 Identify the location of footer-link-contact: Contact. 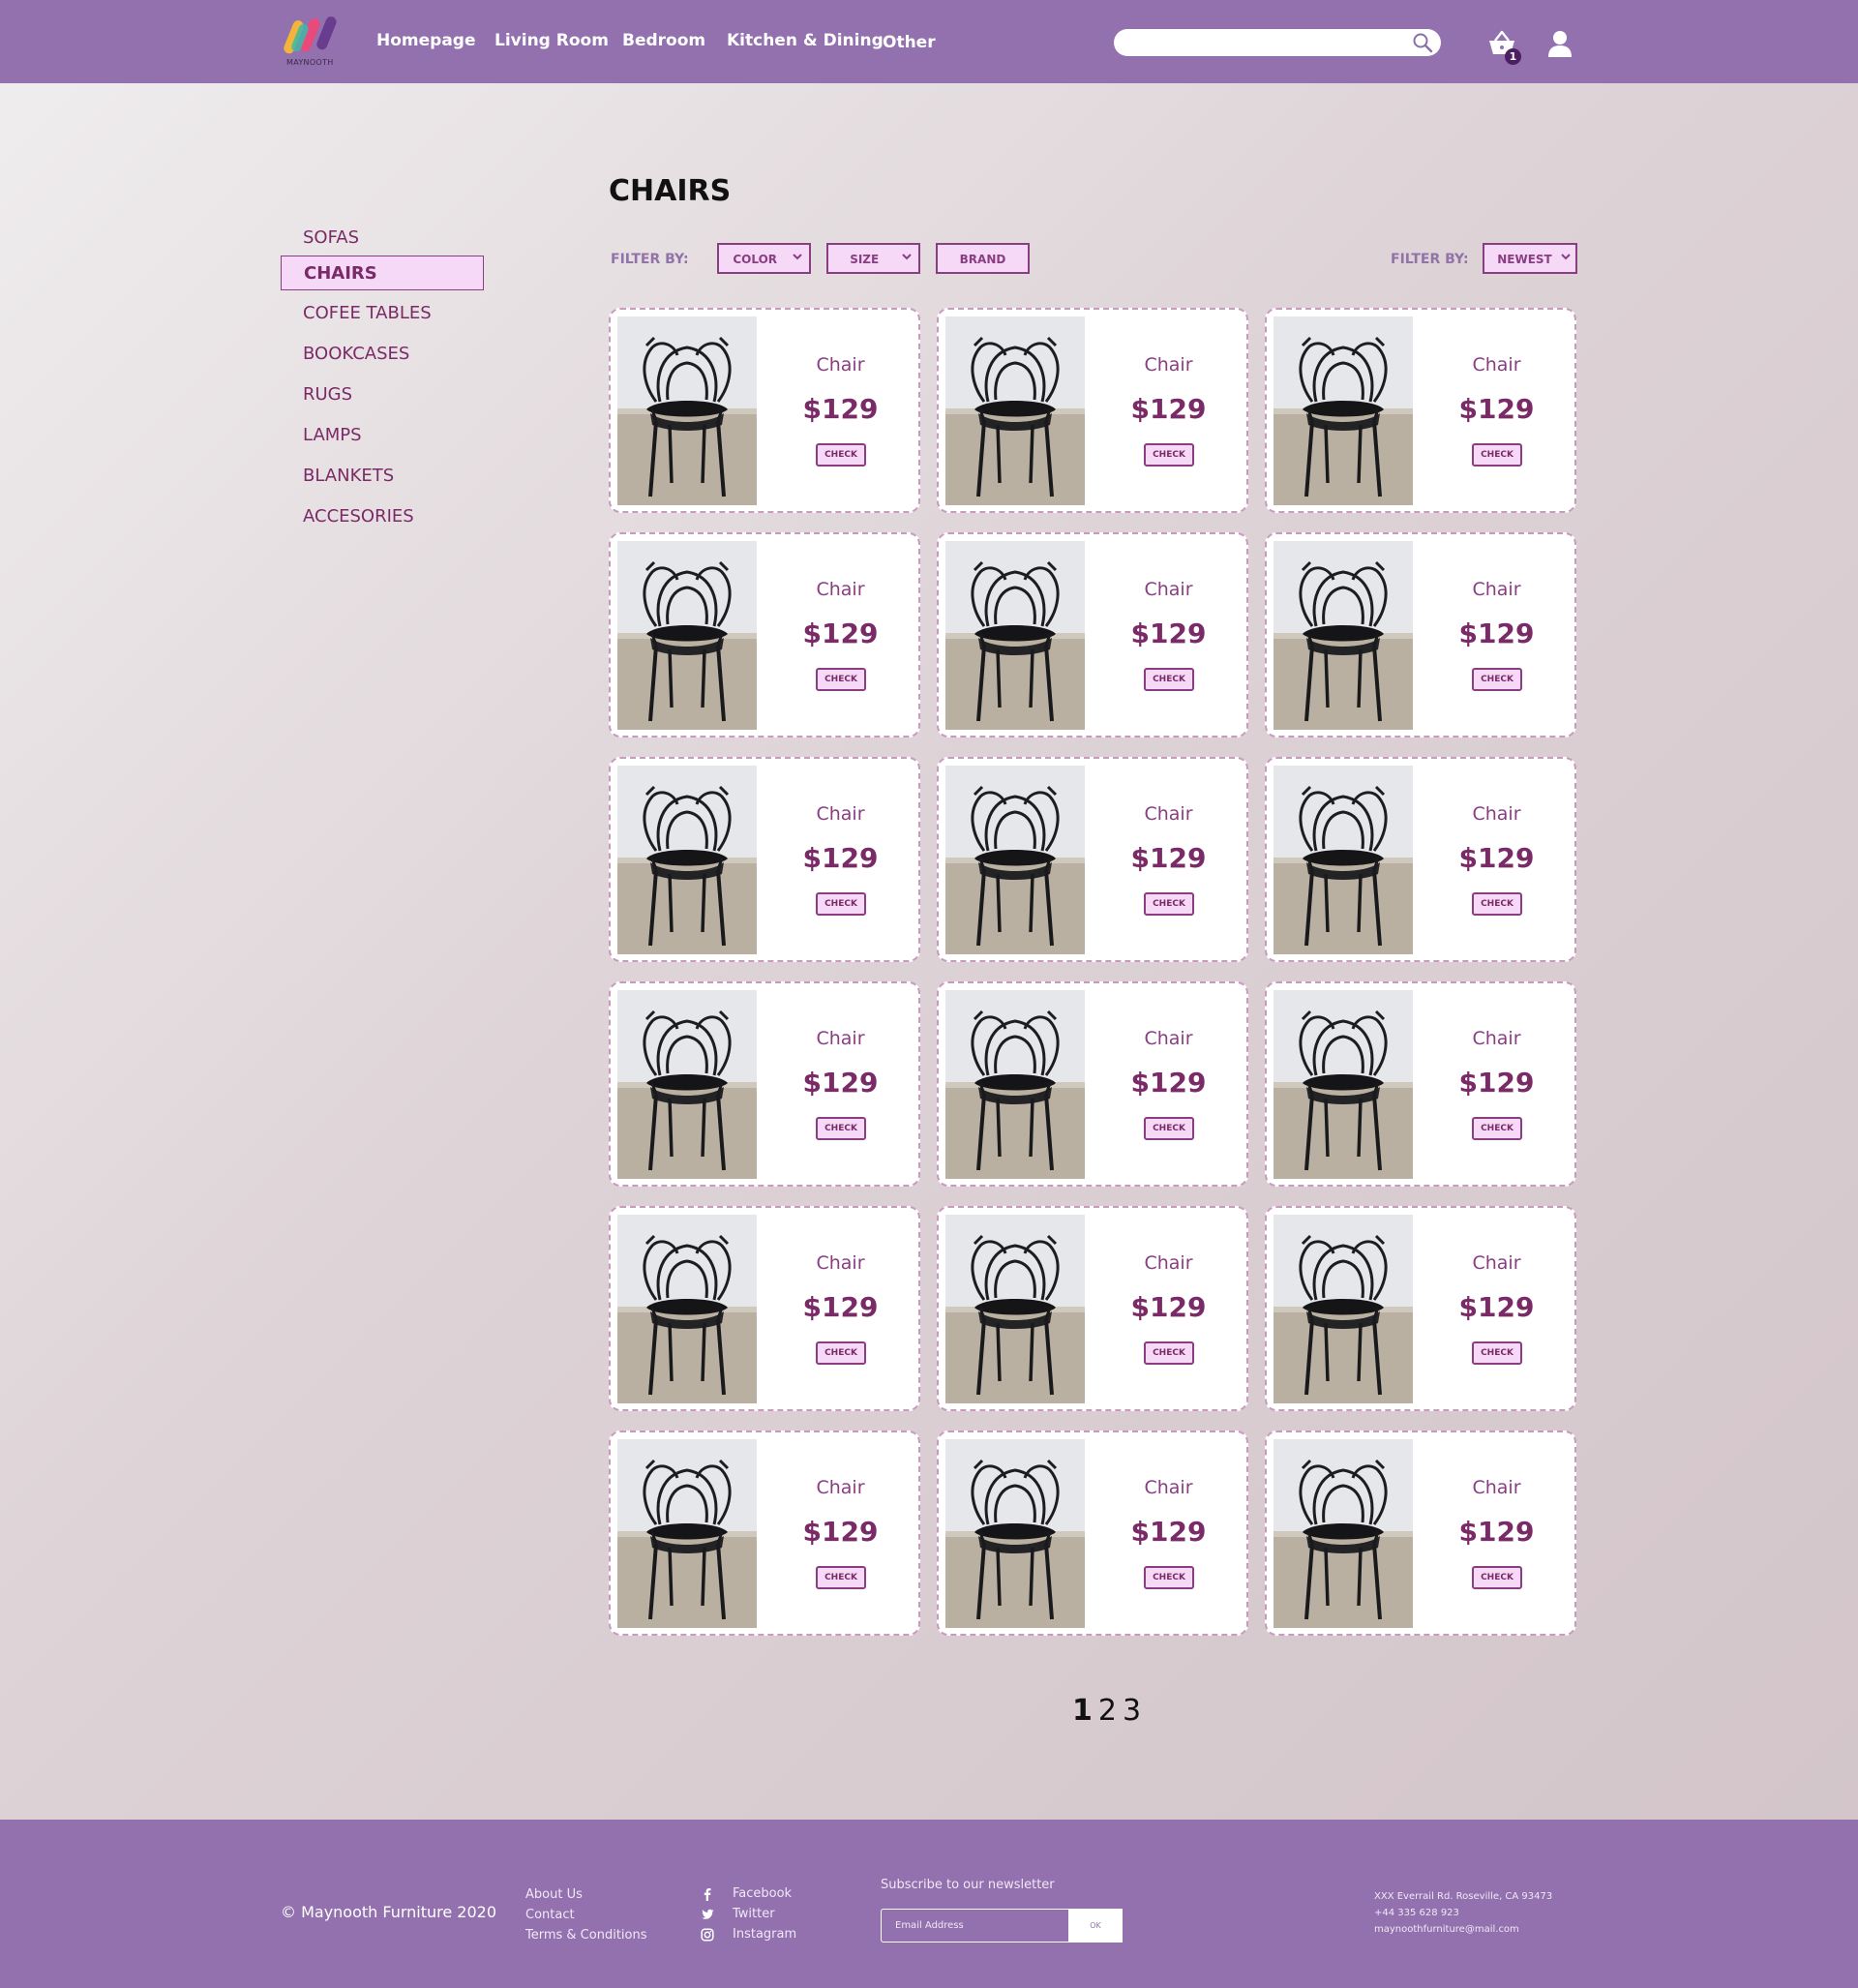
(550, 1915).